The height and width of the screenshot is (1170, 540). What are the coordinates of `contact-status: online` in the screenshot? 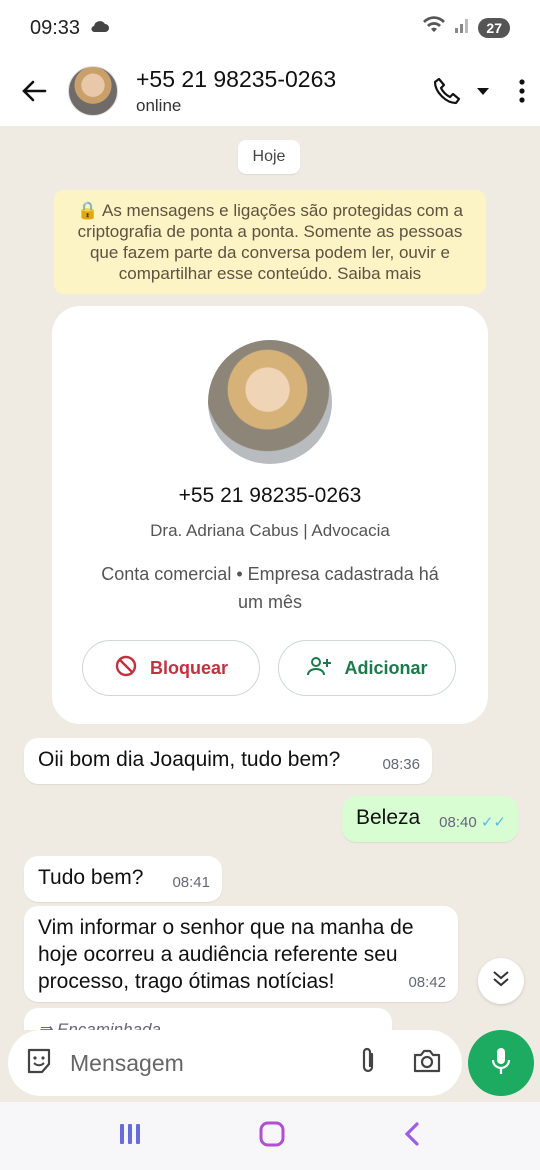 It's located at (159, 105).